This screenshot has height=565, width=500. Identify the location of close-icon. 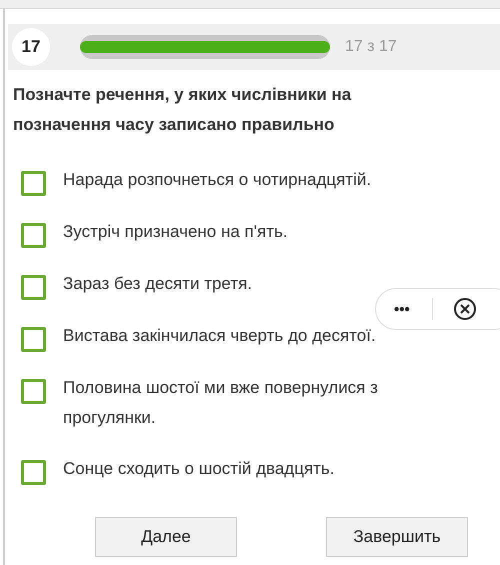
(464, 309).